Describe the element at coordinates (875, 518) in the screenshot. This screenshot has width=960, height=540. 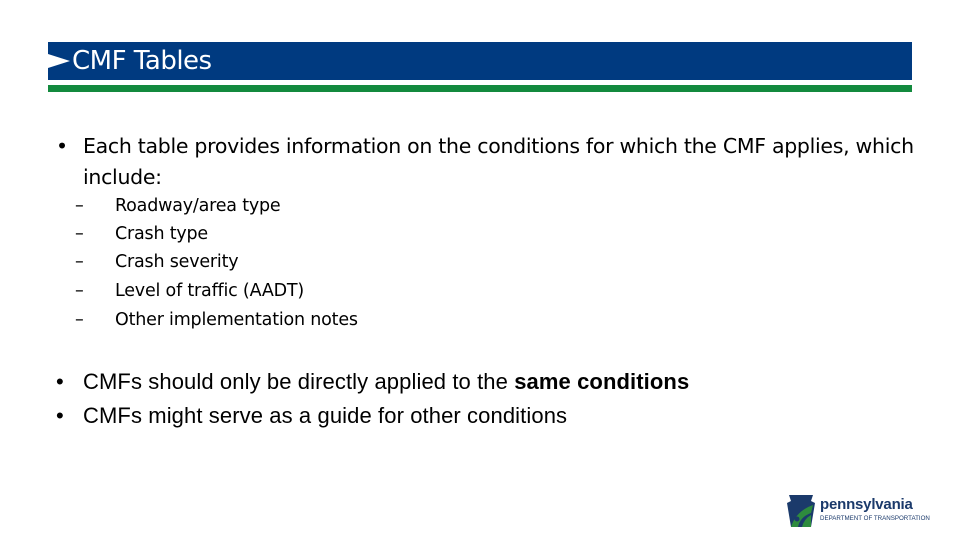
I see `logo-subtitle: DEPARTMENT OF TRANSPORTATION` at that location.